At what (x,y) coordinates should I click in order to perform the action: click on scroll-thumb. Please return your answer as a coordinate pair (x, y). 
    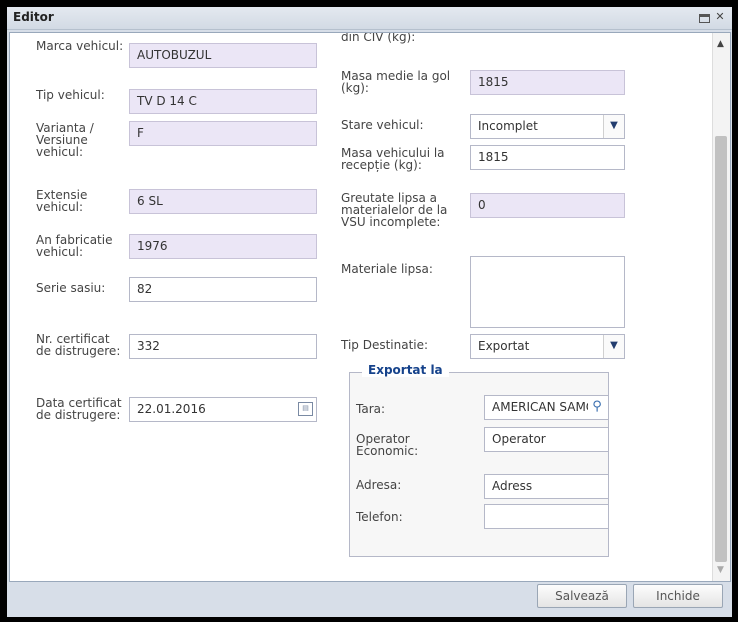
    Looking at the image, I should click on (721, 349).